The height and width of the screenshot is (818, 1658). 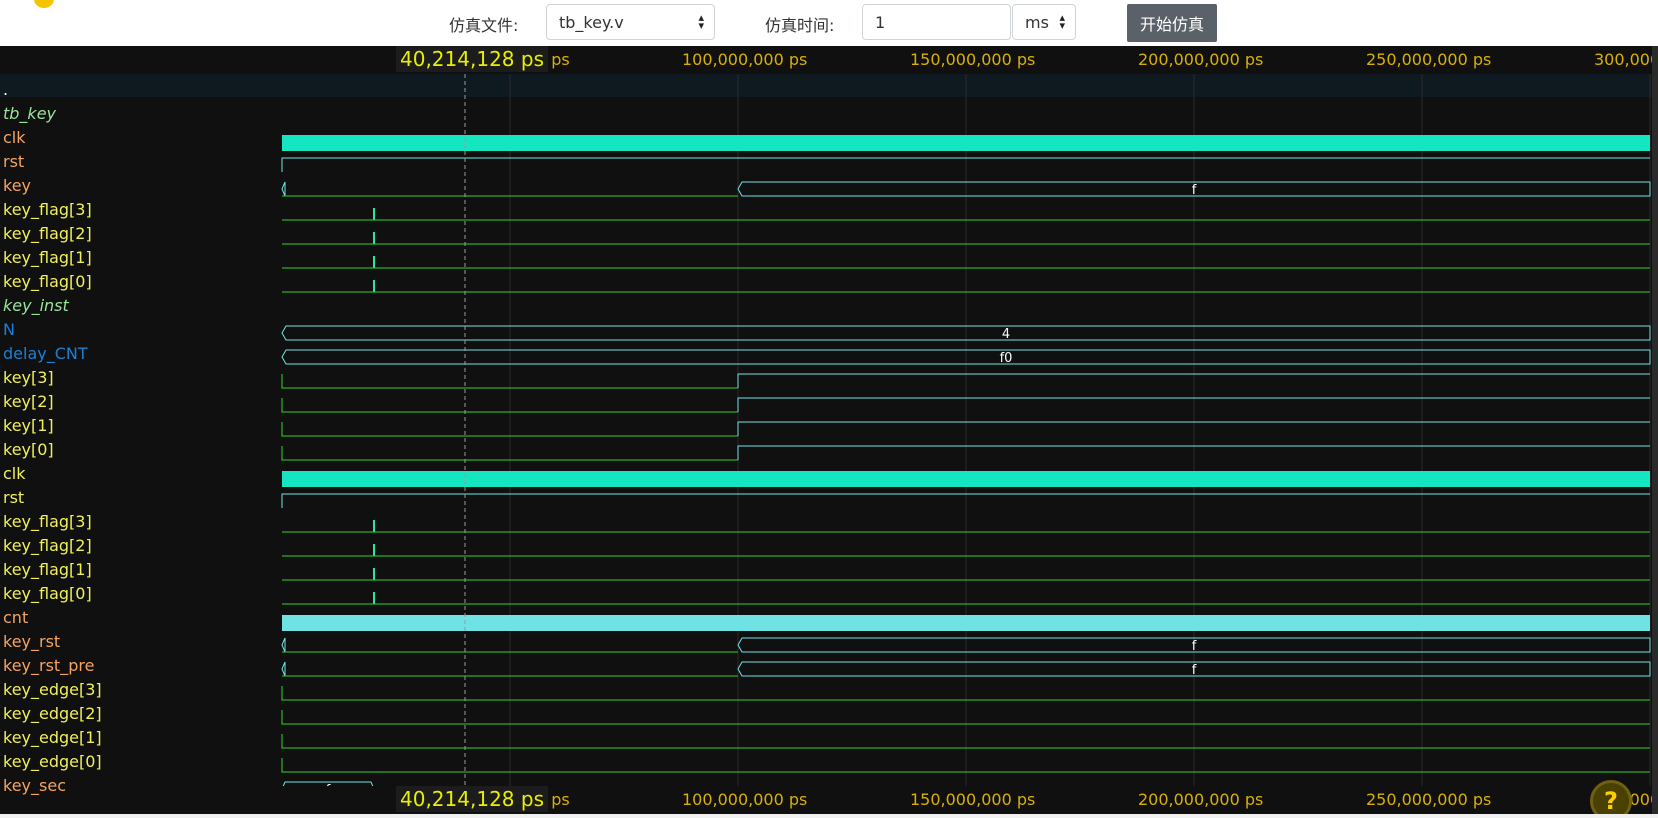 What do you see at coordinates (1611, 797) in the screenshot?
I see `help-icon: ?` at bounding box center [1611, 797].